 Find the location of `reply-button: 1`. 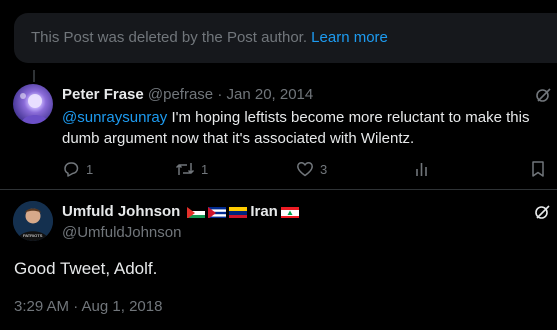

reply-button: 1 is located at coordinates (77, 169).